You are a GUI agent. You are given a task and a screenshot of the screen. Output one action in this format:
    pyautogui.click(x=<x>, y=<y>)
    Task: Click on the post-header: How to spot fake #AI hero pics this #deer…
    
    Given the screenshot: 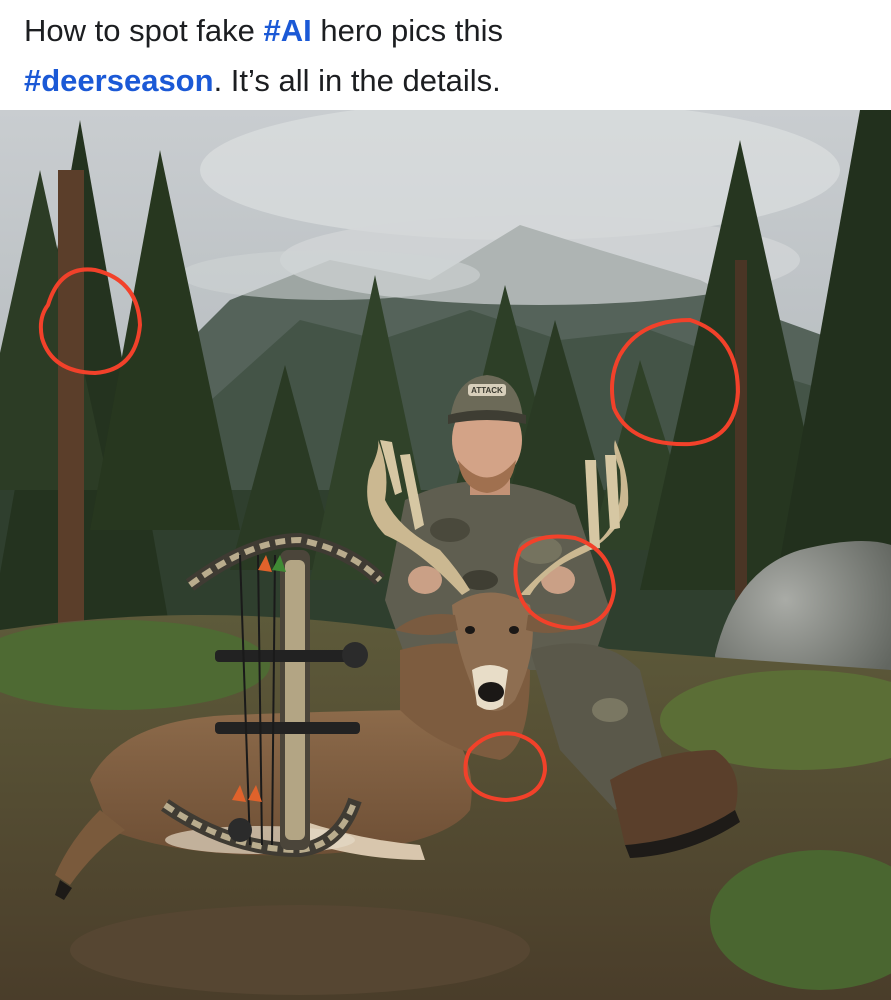 What is the action you would take?
    pyautogui.click(x=445, y=55)
    